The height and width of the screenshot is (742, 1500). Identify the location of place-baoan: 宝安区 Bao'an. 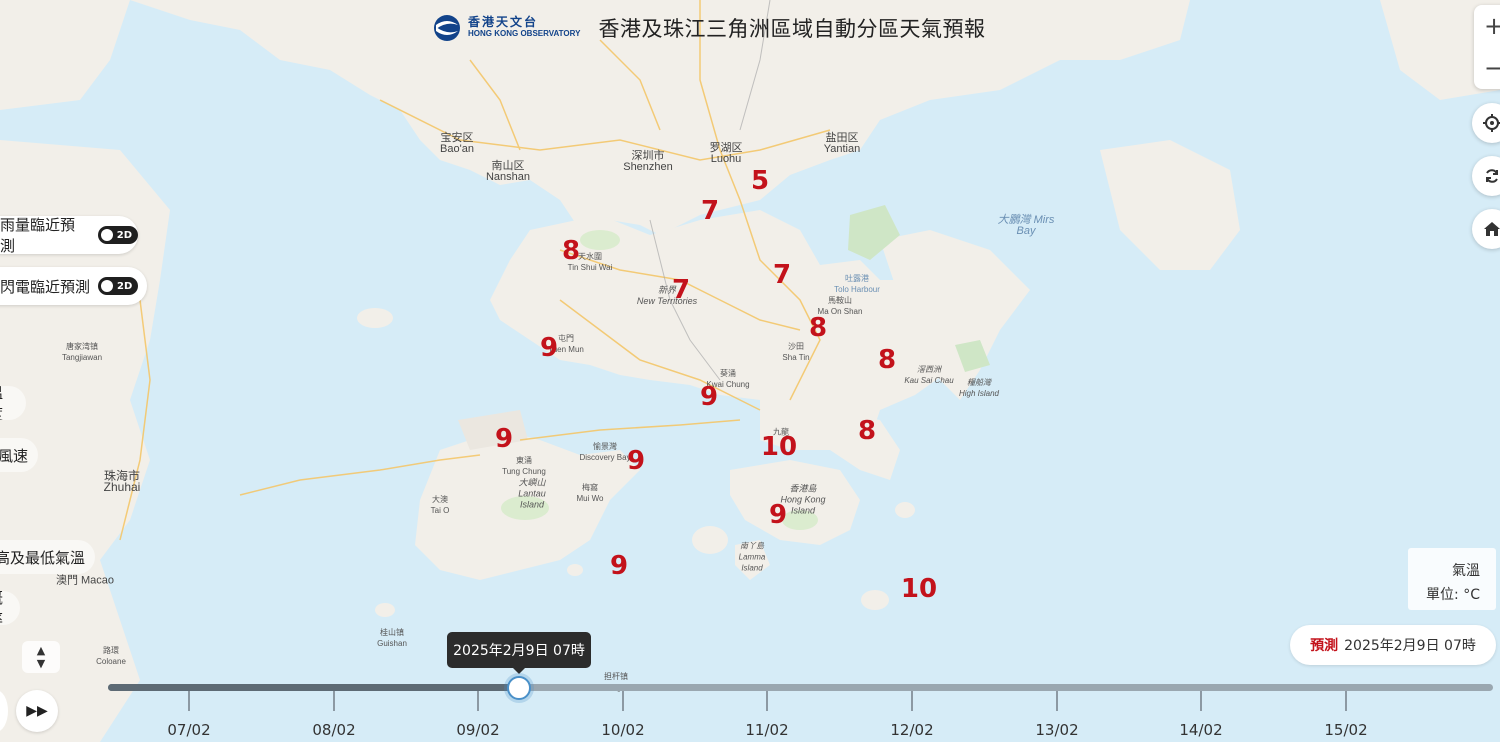
(457, 143).